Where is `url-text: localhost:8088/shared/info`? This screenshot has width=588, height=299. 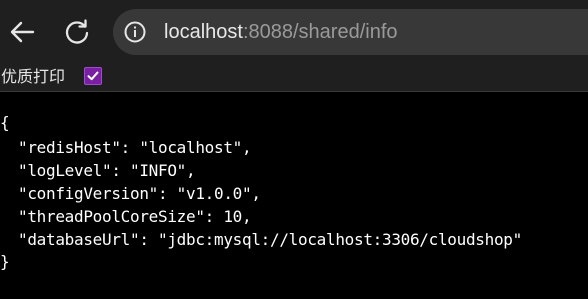
url-text: localhost:8088/shared/info is located at coordinates (281, 32).